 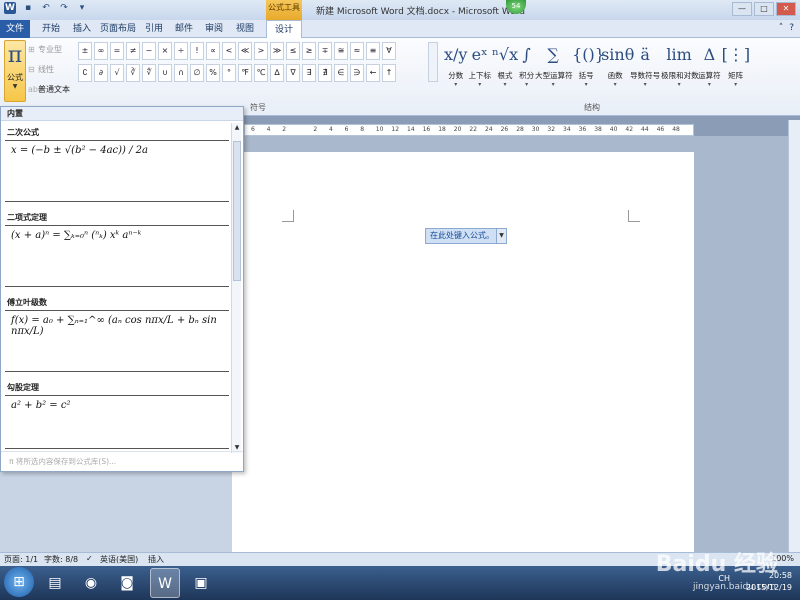 I want to click on symbol-button: ∪, so click(x=165, y=73).